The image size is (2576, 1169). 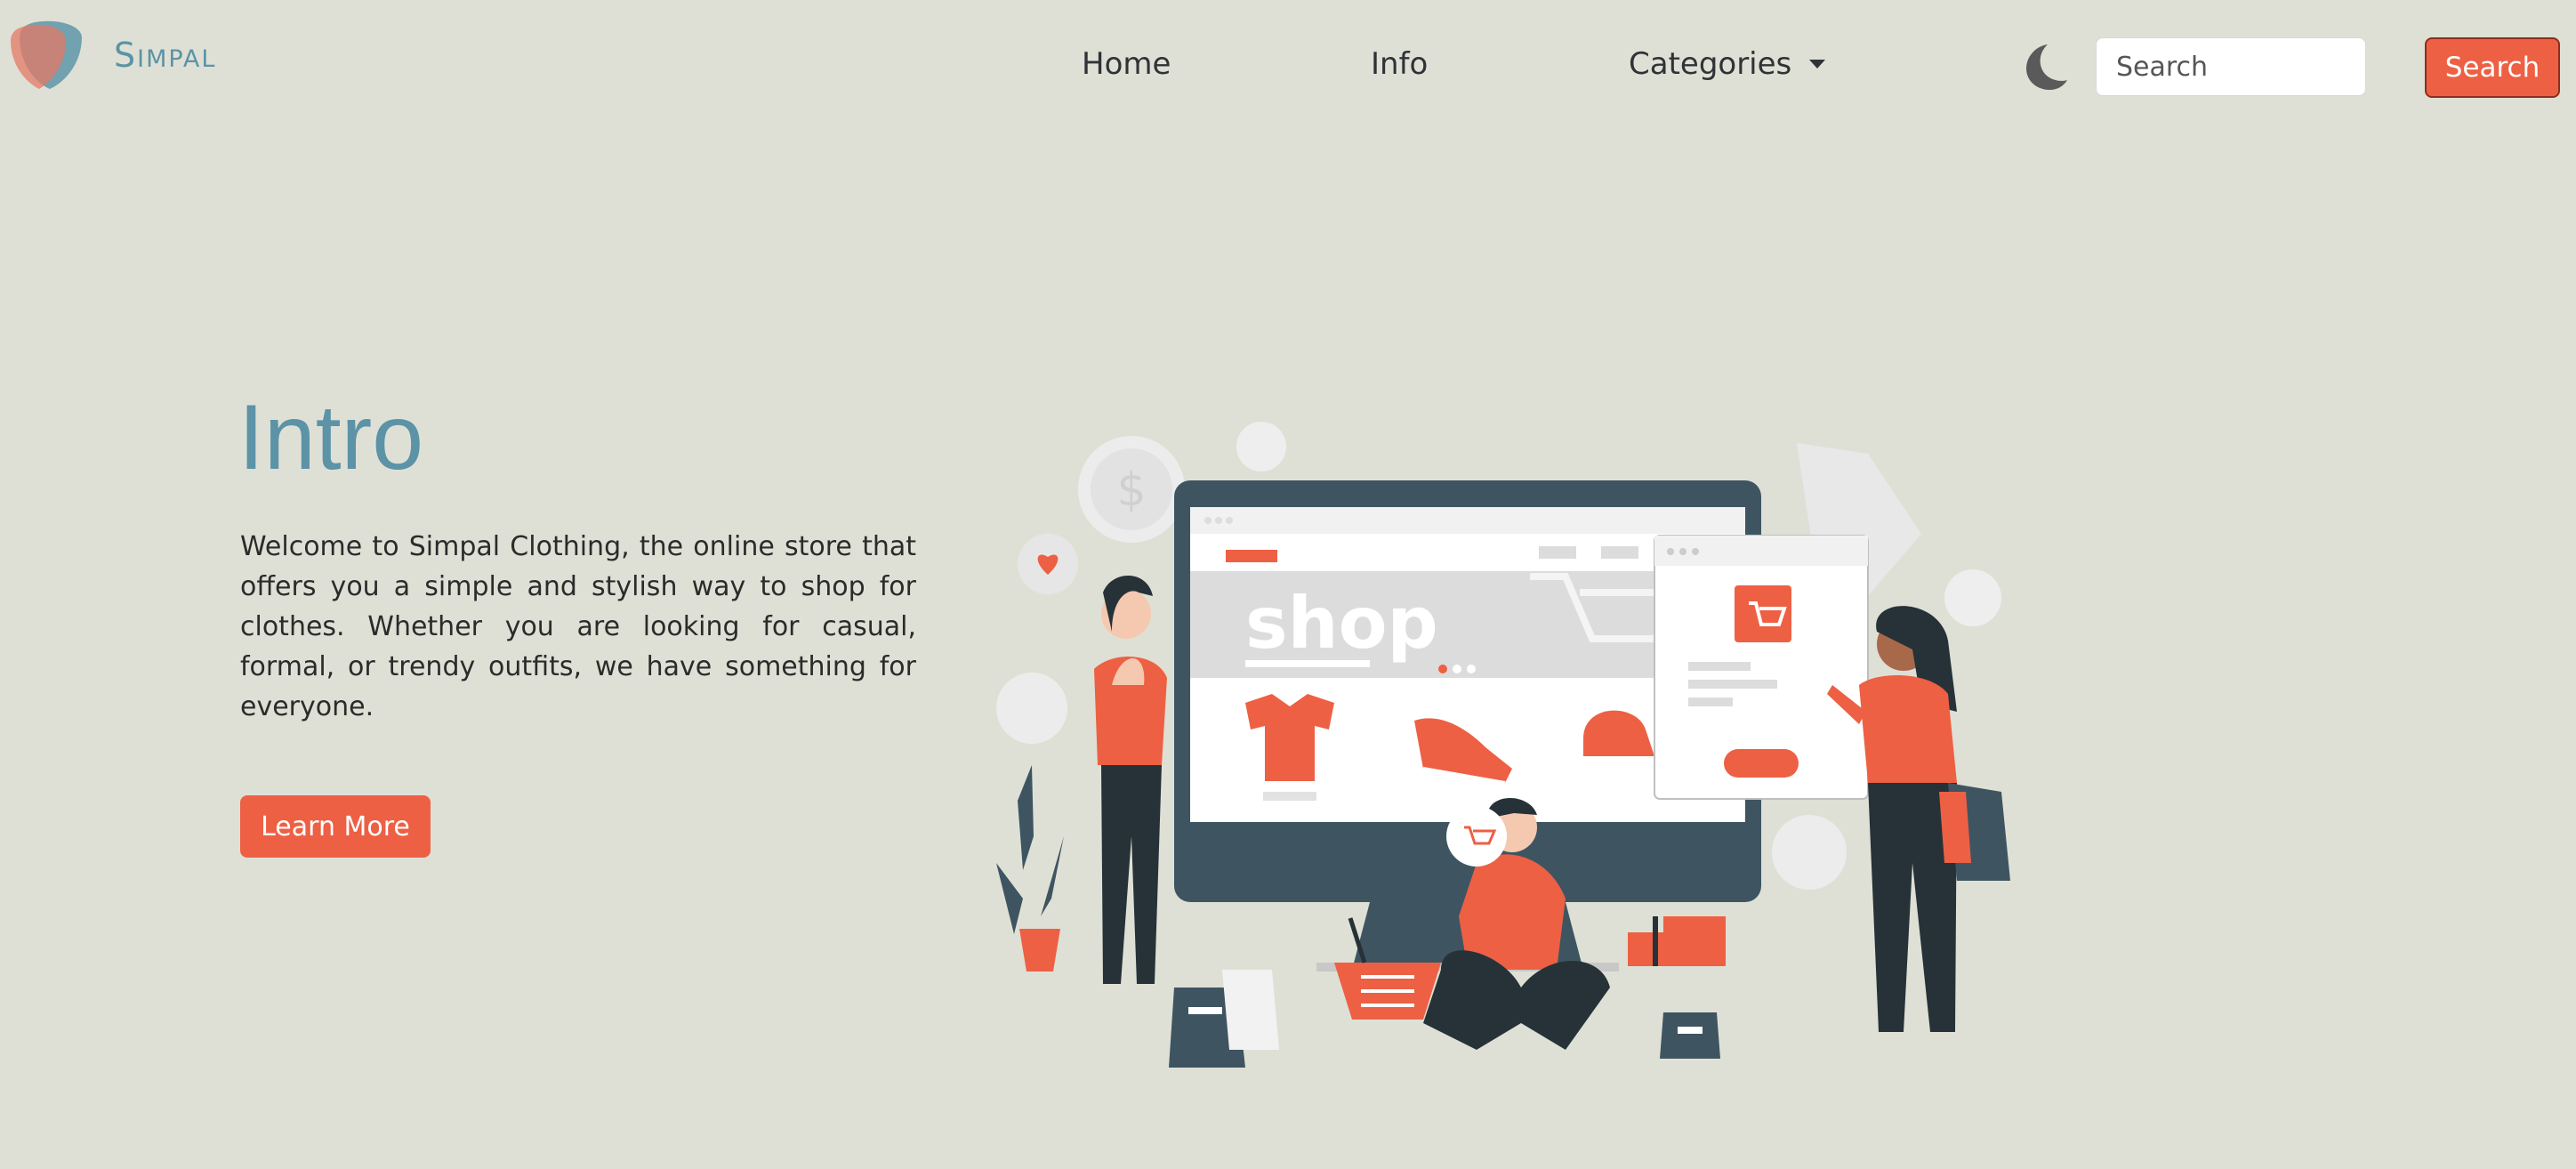 What do you see at coordinates (1341, 623) in the screenshot?
I see `shop-screen-text: shop` at bounding box center [1341, 623].